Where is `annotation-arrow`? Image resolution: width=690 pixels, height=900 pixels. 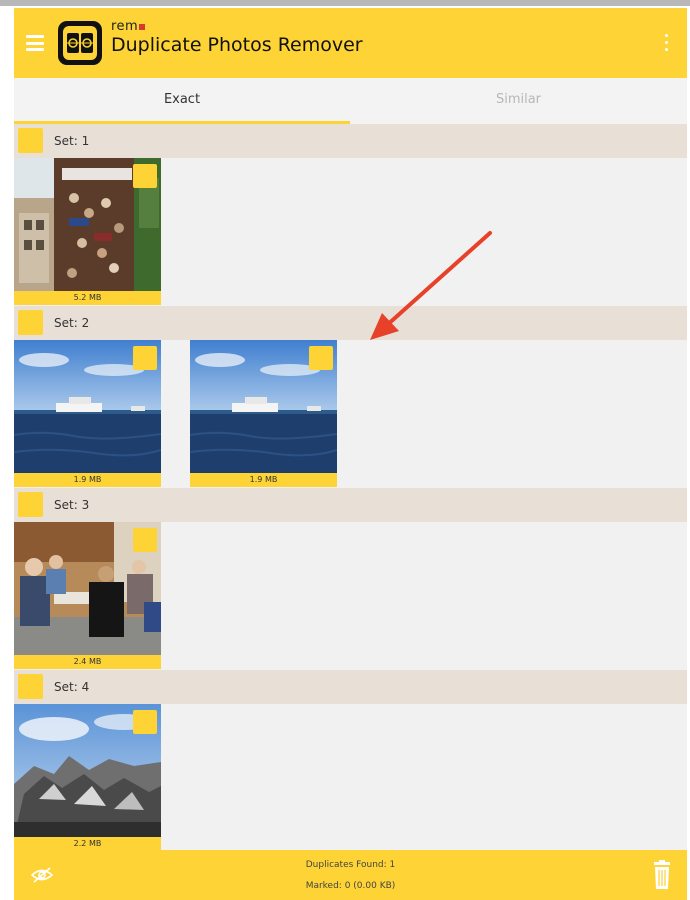 annotation-arrow is located at coordinates (431, 285).